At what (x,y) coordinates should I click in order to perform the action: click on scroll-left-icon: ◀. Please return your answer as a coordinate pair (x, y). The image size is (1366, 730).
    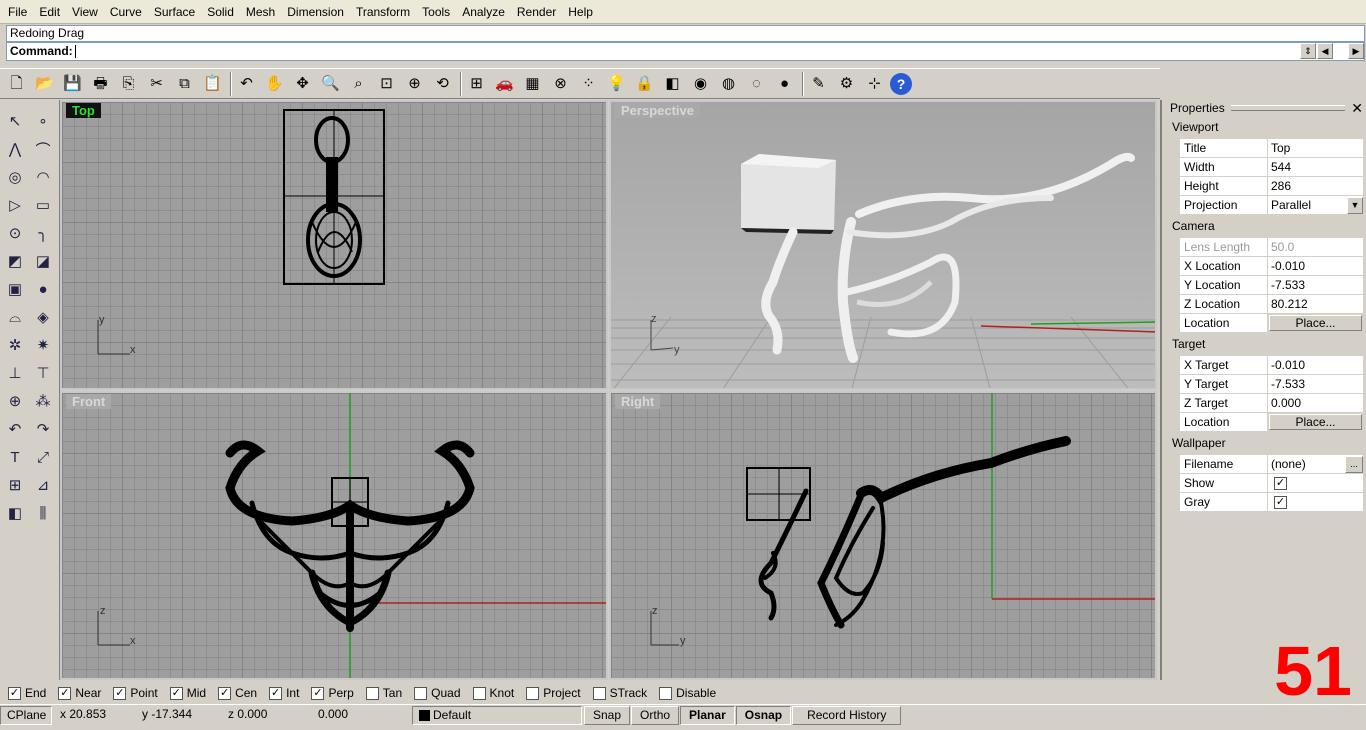
    Looking at the image, I should click on (1325, 51).